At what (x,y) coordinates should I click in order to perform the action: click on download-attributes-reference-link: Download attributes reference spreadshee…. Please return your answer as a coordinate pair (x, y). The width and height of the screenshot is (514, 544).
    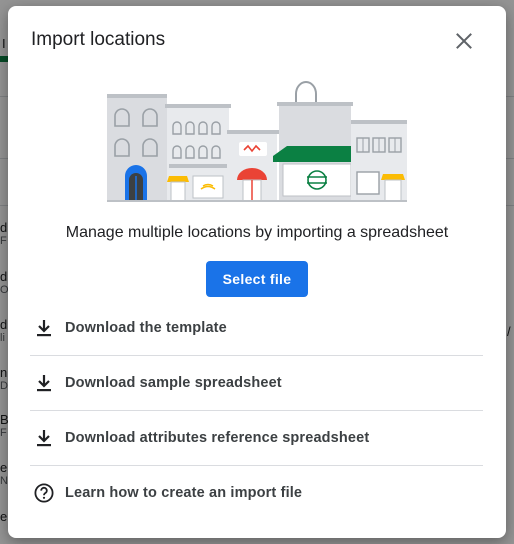
    Looking at the image, I should click on (256, 438).